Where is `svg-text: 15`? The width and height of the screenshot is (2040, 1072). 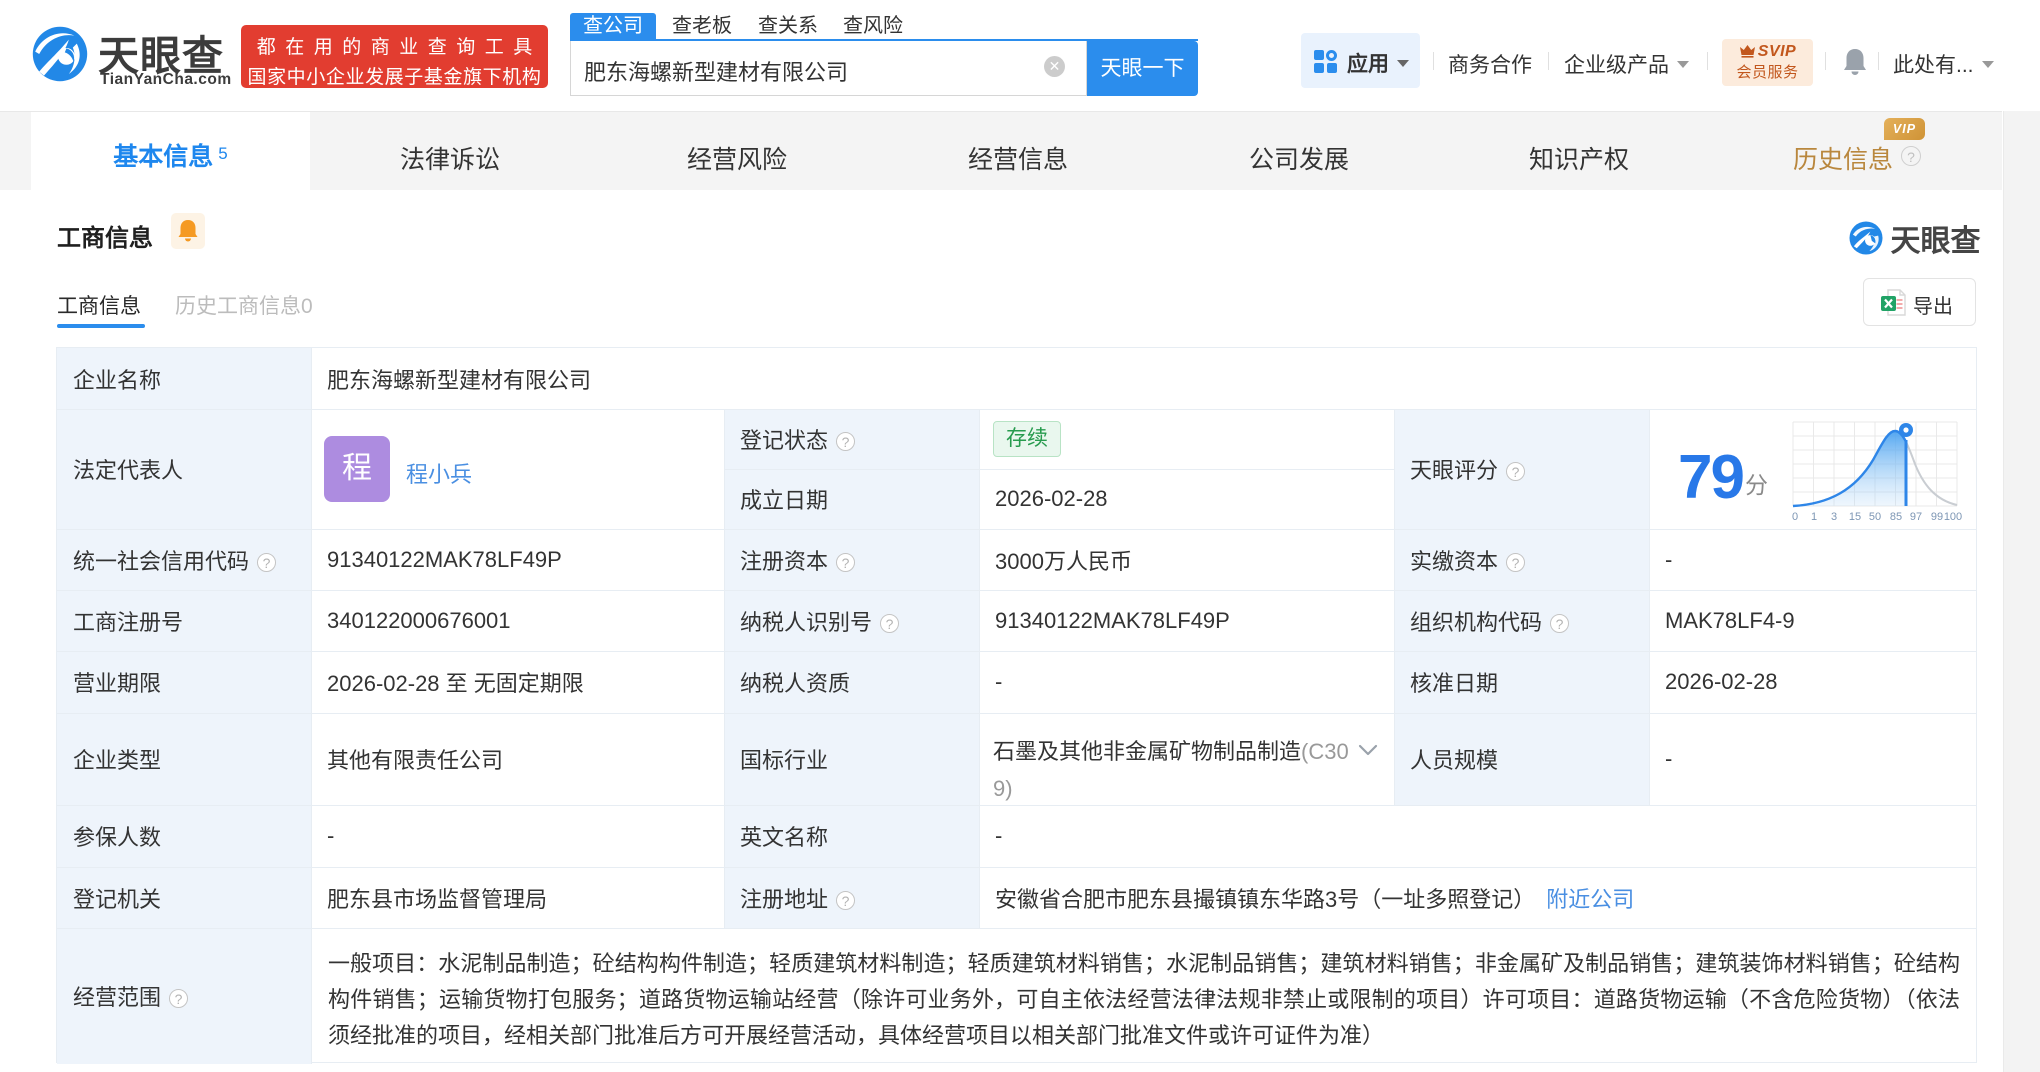 svg-text: 15 is located at coordinates (1855, 516).